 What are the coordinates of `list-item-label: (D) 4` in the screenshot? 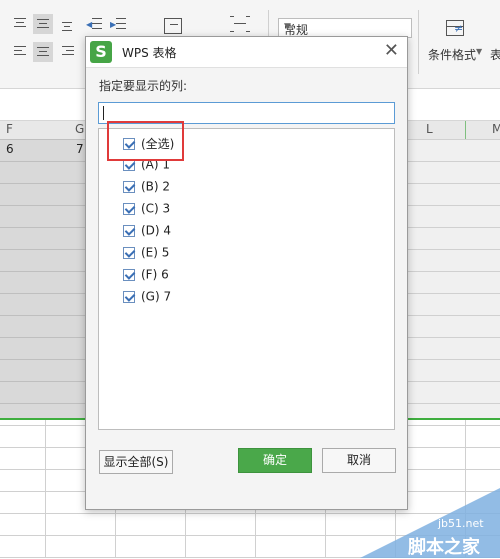 It's located at (156, 230).